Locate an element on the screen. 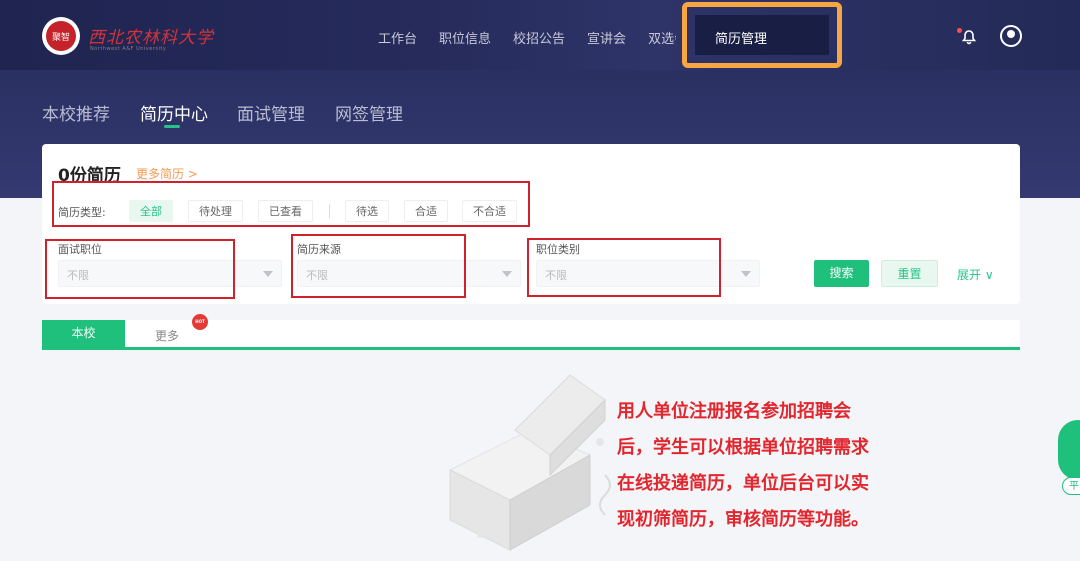 The image size is (1080, 561). tab-contract-management: 网签管理 is located at coordinates (369, 112).